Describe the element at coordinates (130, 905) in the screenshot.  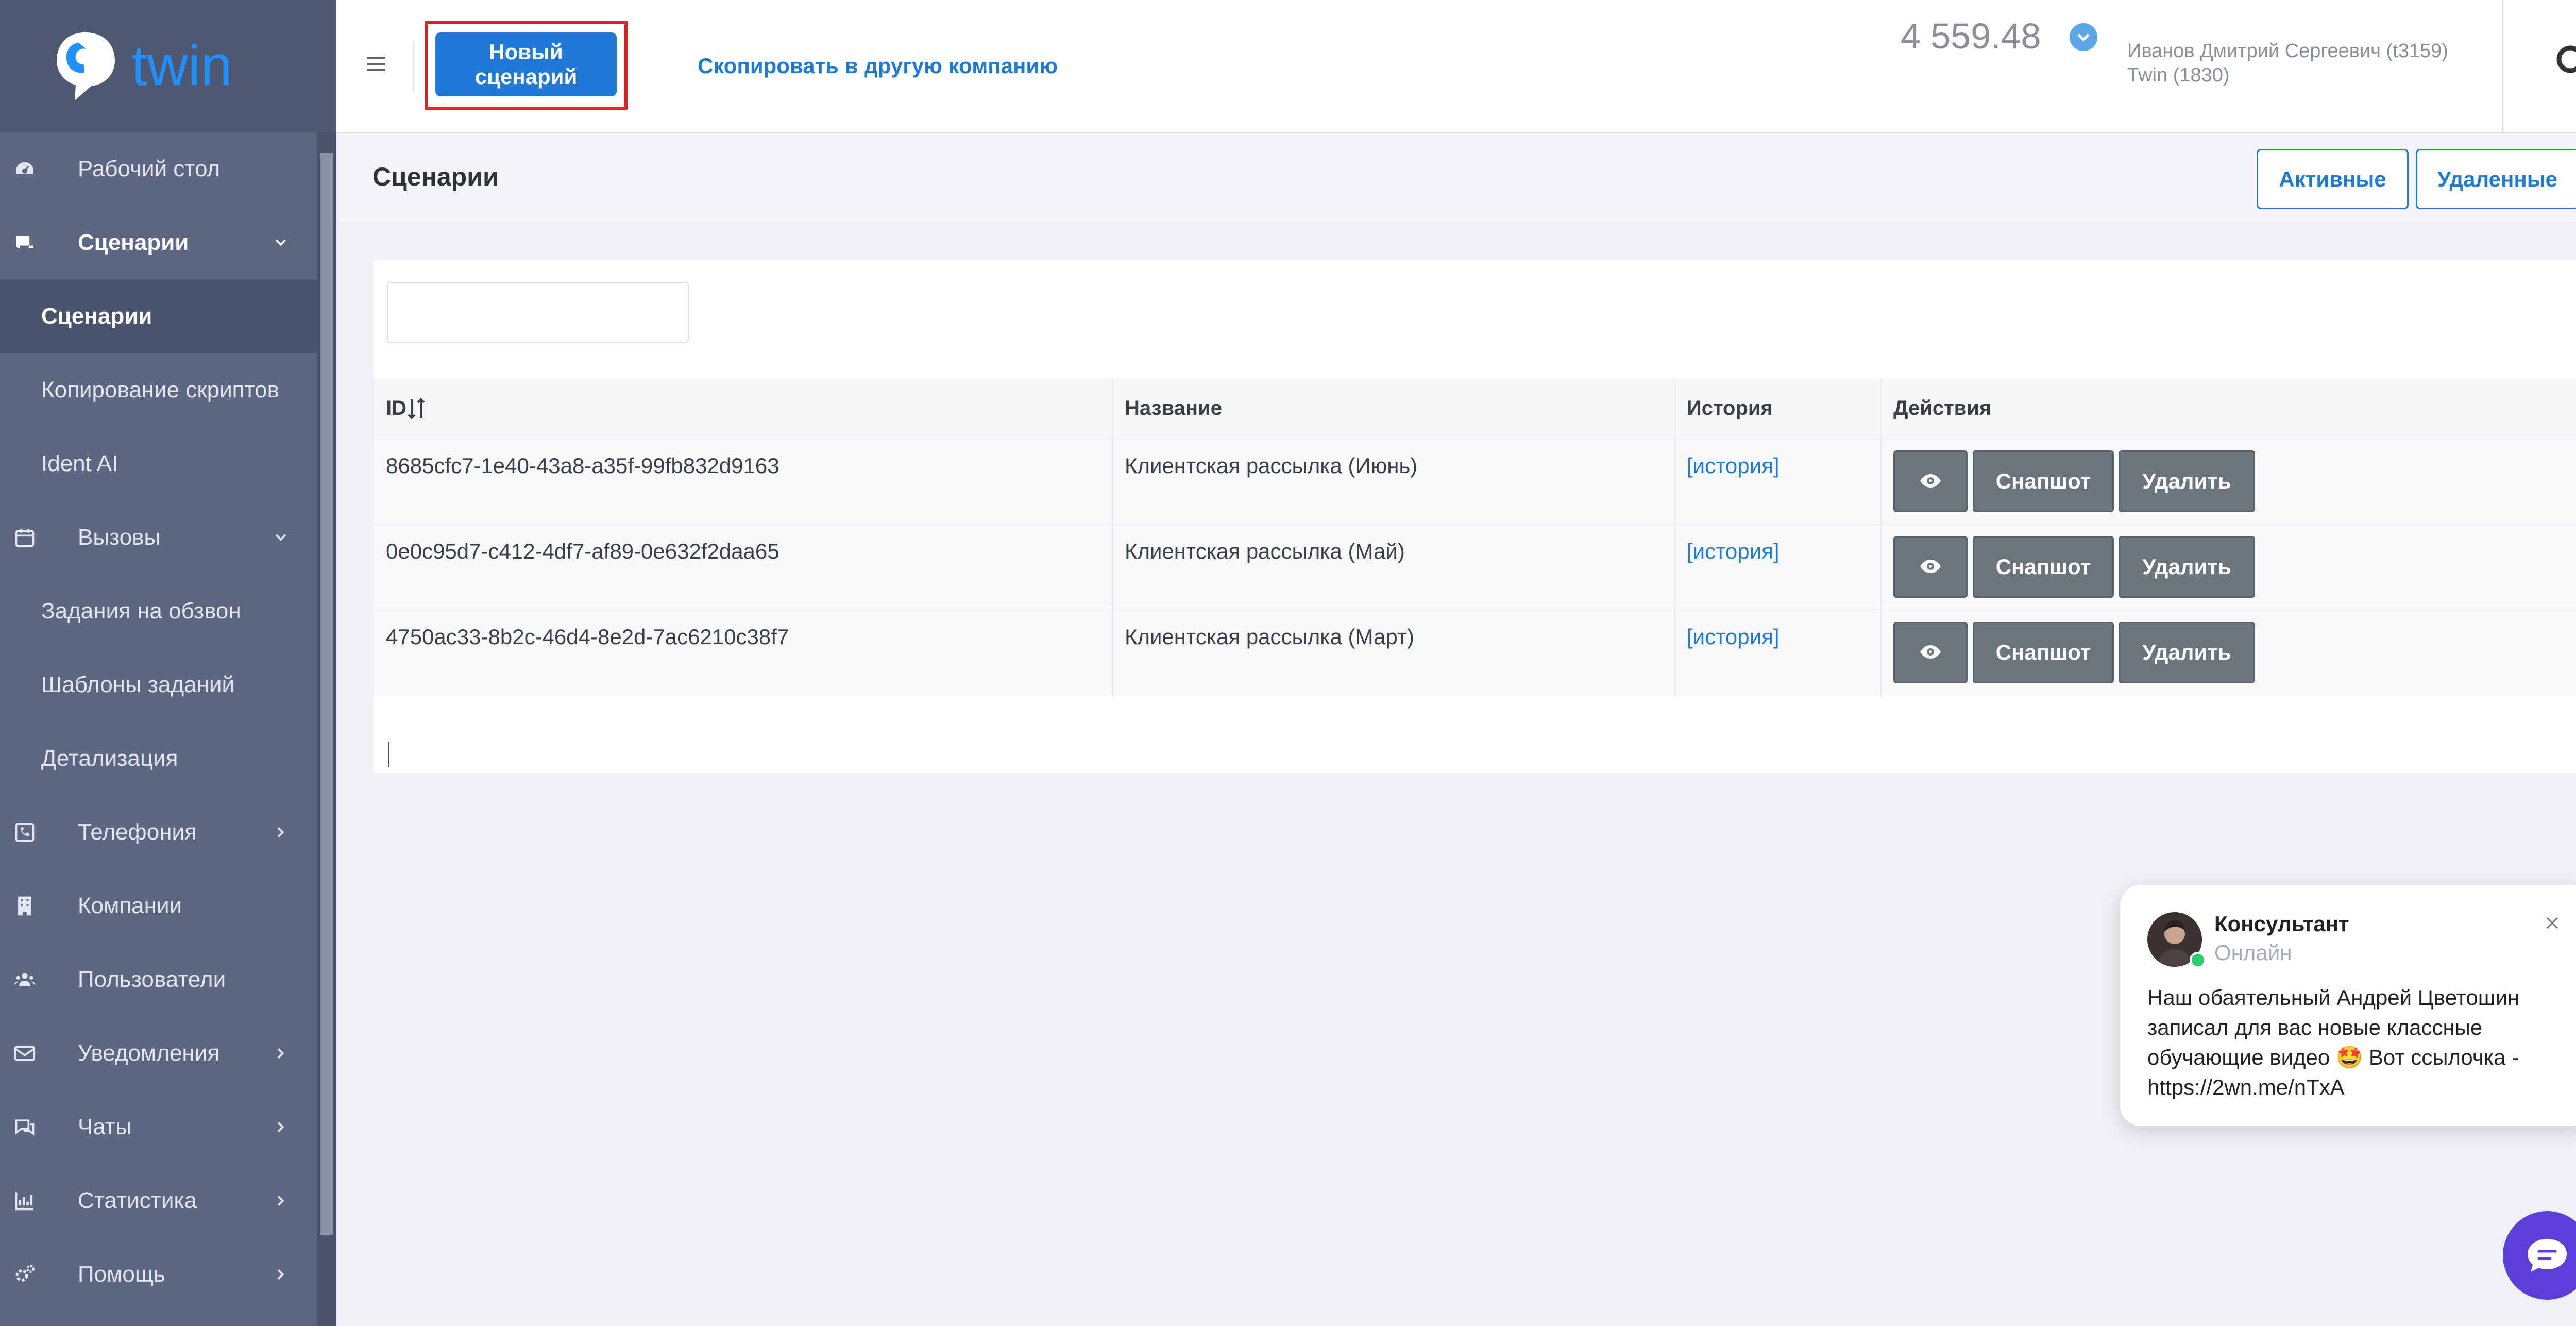
I see `sidebar-item-label: Компании` at that location.